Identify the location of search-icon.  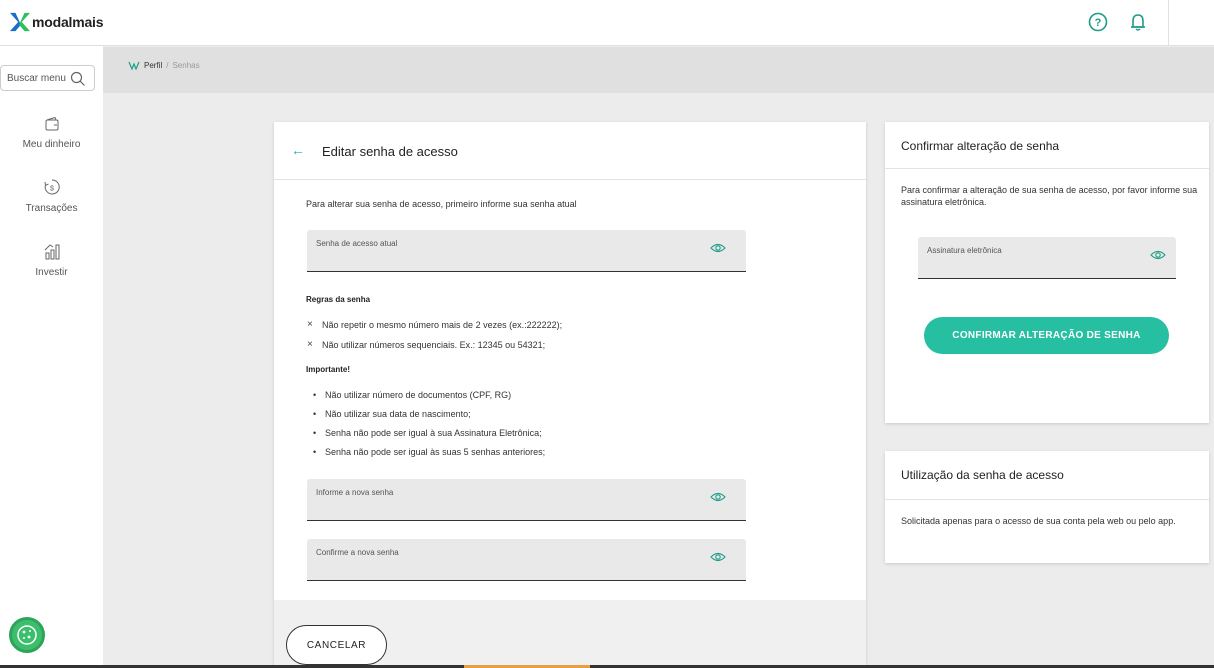
(78, 79).